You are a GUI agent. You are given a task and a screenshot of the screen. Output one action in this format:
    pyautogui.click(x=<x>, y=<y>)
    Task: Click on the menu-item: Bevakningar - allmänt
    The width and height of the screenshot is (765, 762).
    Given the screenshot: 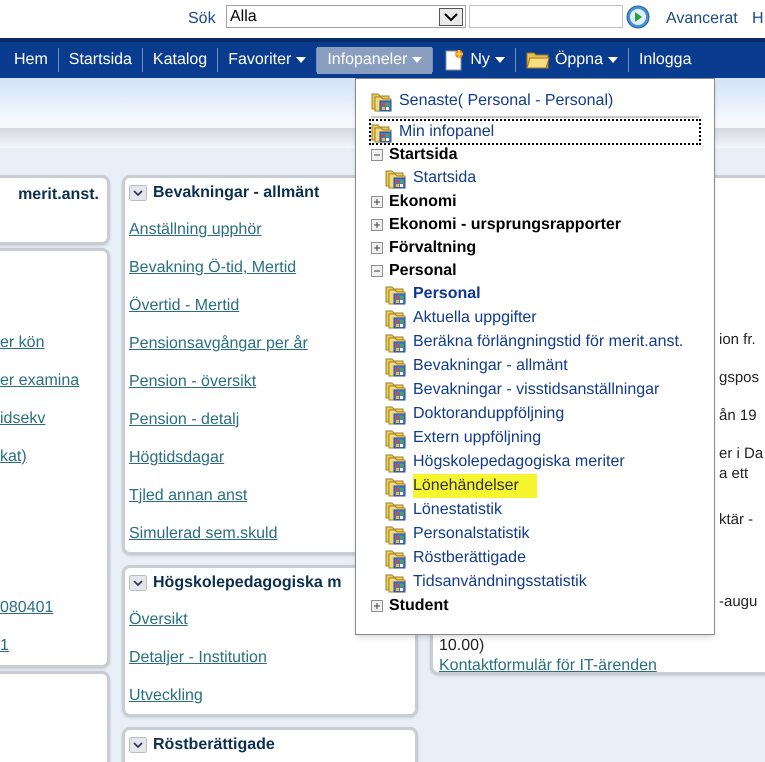 What is the action you would take?
    pyautogui.click(x=535, y=366)
    